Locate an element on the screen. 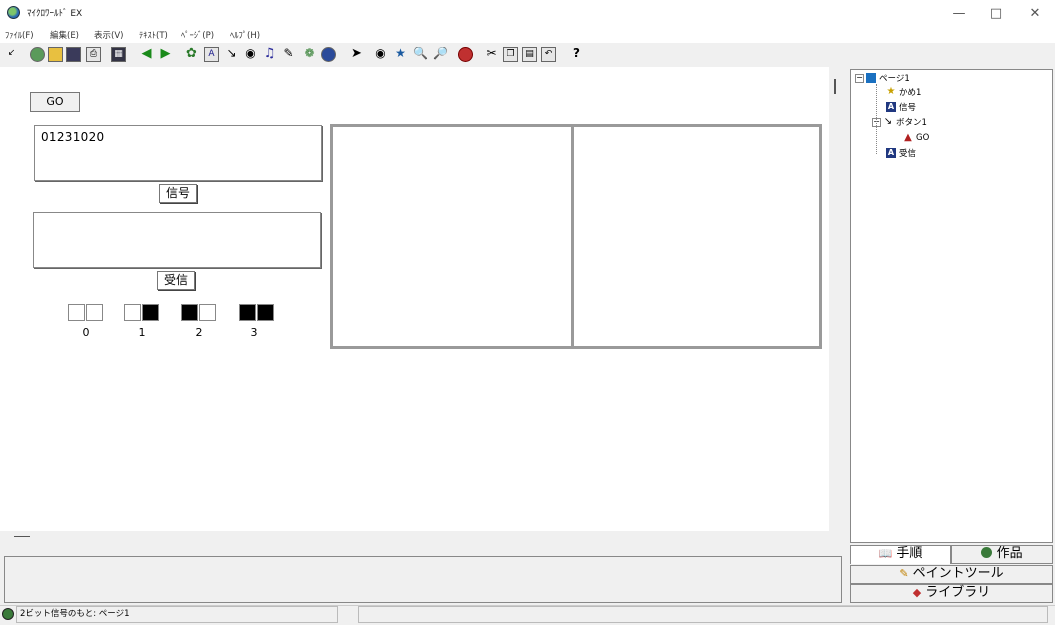  tree-item-signal: A 信号 is located at coordinates (901, 107).